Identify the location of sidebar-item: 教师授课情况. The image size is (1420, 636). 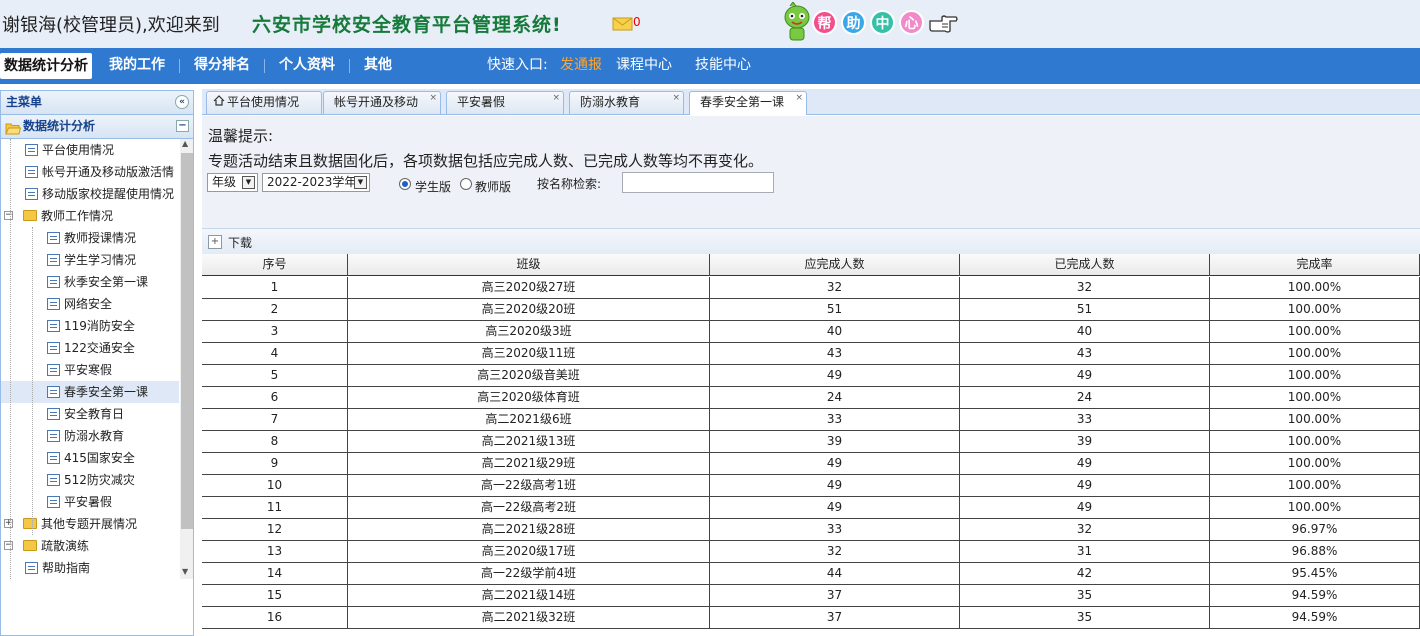
(90, 238).